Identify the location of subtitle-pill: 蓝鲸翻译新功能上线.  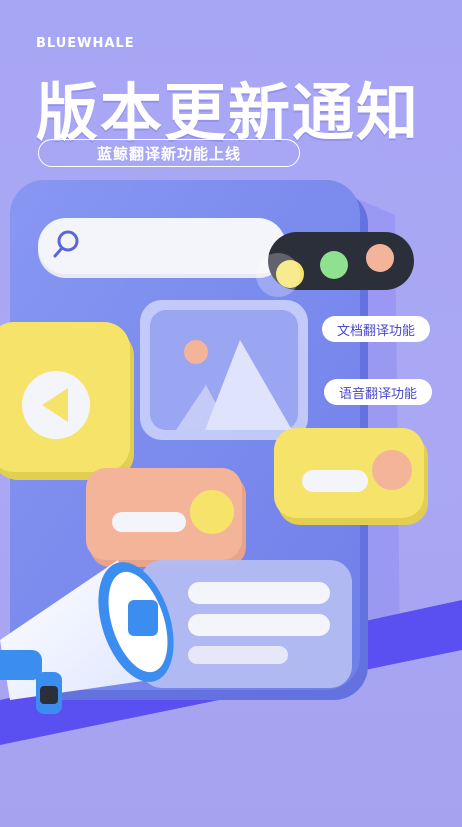
(169, 153).